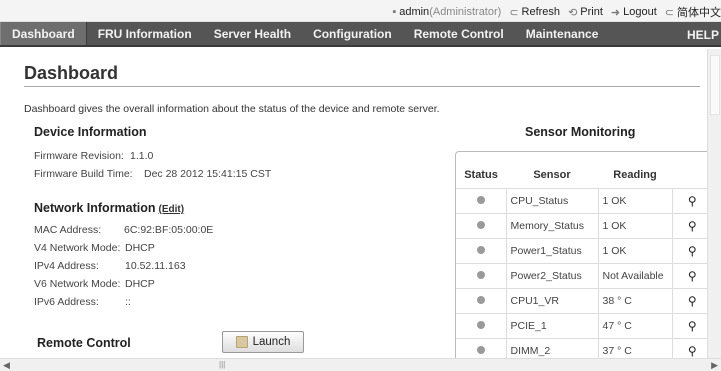 The height and width of the screenshot is (371, 721). I want to click on language-link: ⊂ 简体中文, so click(693, 12).